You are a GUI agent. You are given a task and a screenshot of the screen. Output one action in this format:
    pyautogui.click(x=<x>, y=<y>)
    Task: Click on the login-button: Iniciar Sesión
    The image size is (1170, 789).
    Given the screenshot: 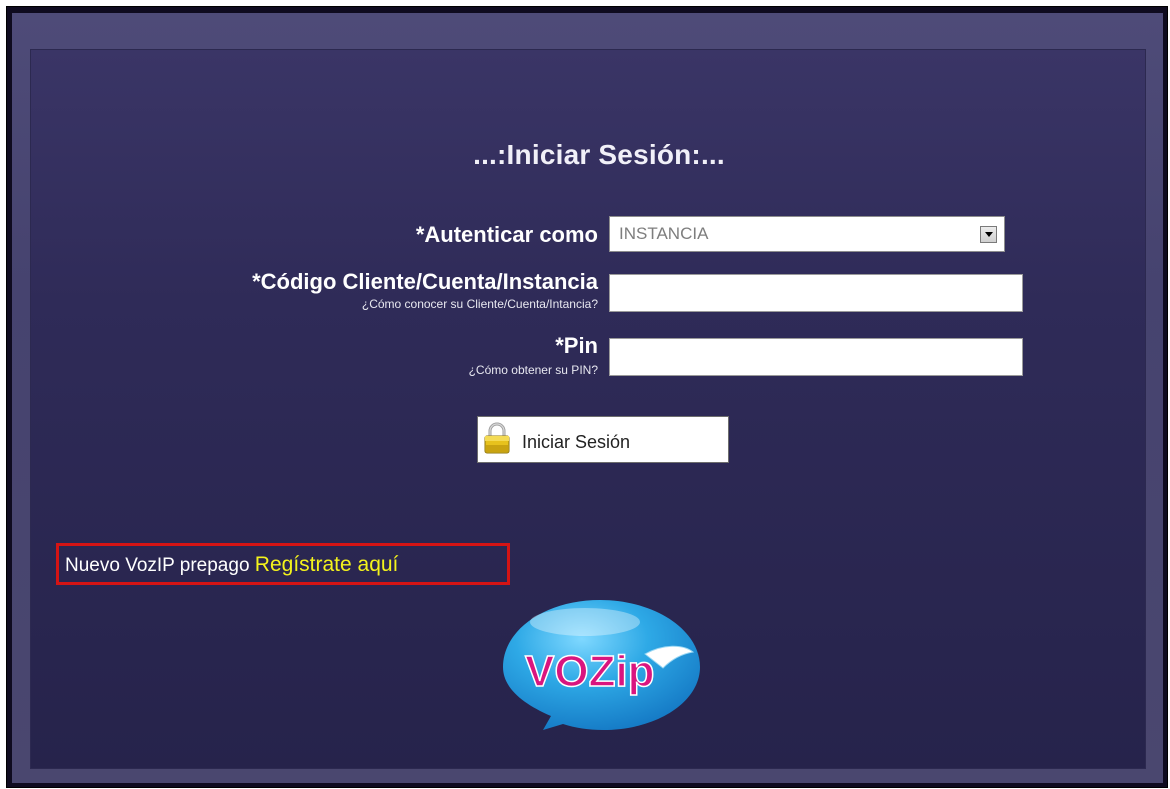 What is the action you would take?
    pyautogui.click(x=603, y=439)
    